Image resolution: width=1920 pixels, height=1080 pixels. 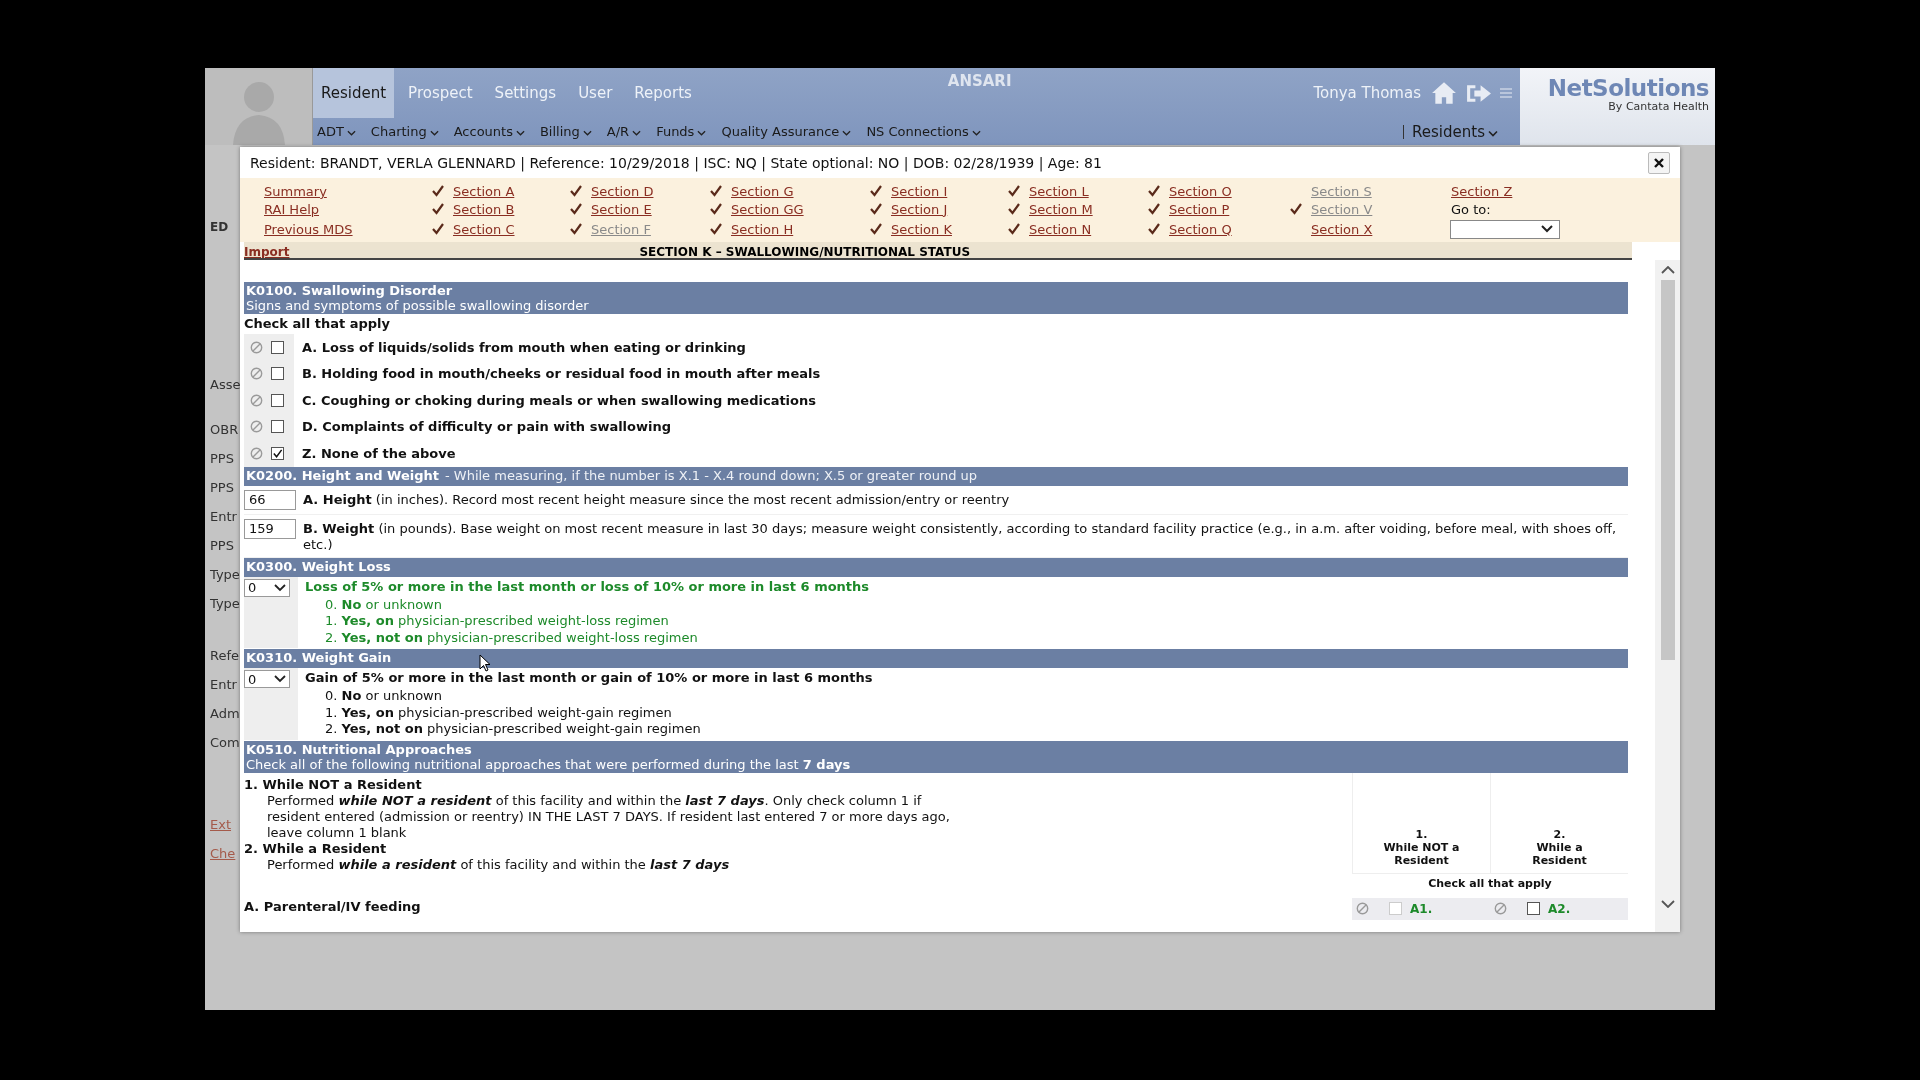 What do you see at coordinates (1659, 162) in the screenshot?
I see `close-button` at bounding box center [1659, 162].